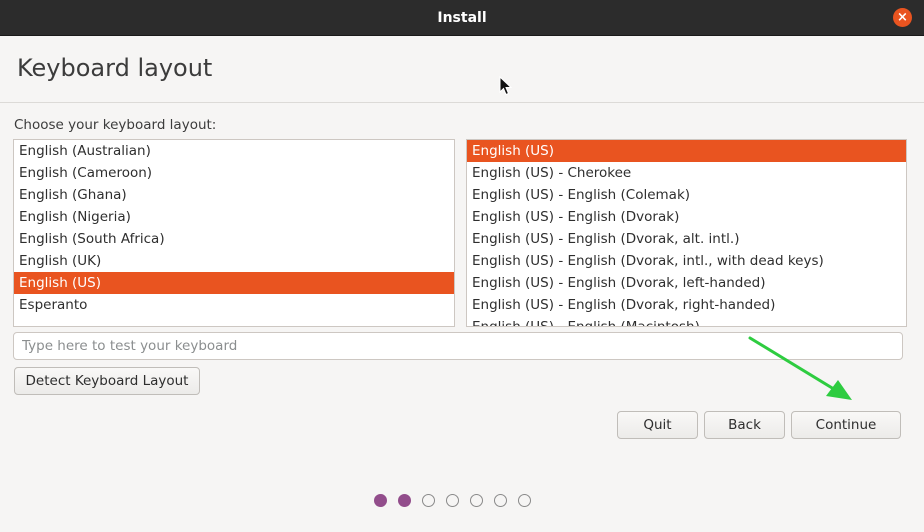 The width and height of the screenshot is (924, 532). I want to click on close-icon: ×, so click(902, 17).